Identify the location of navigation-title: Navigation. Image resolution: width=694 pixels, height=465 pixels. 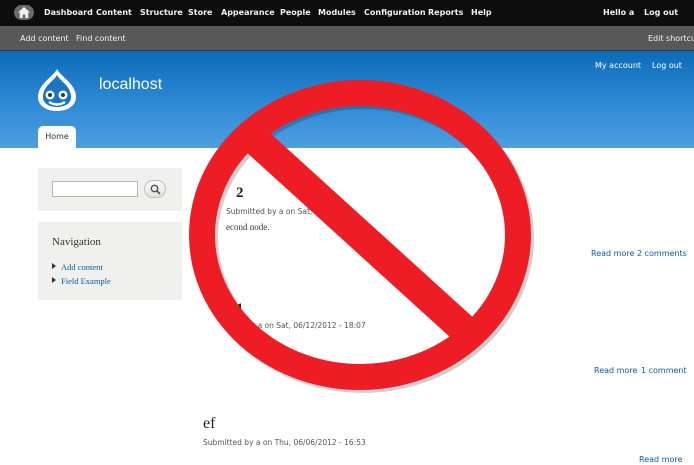
(76, 242).